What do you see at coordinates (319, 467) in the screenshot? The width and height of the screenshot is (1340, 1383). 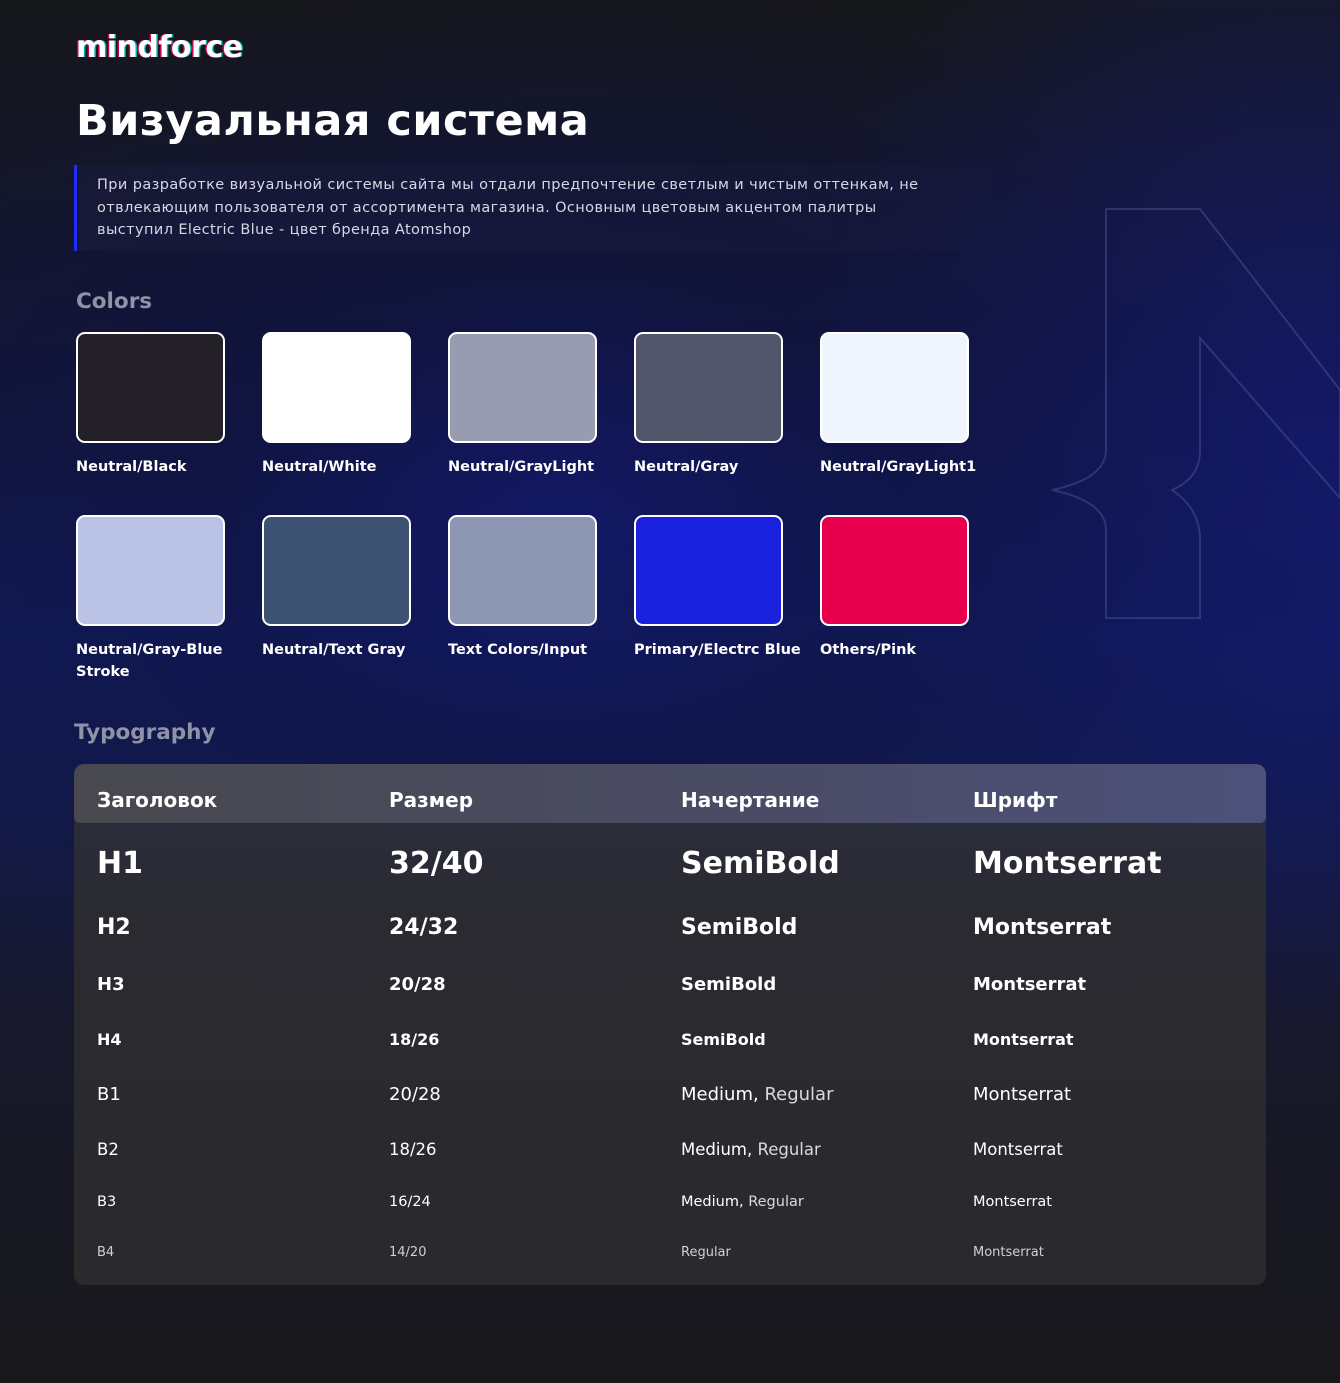 I see `swatch-label: Neutral/White` at bounding box center [319, 467].